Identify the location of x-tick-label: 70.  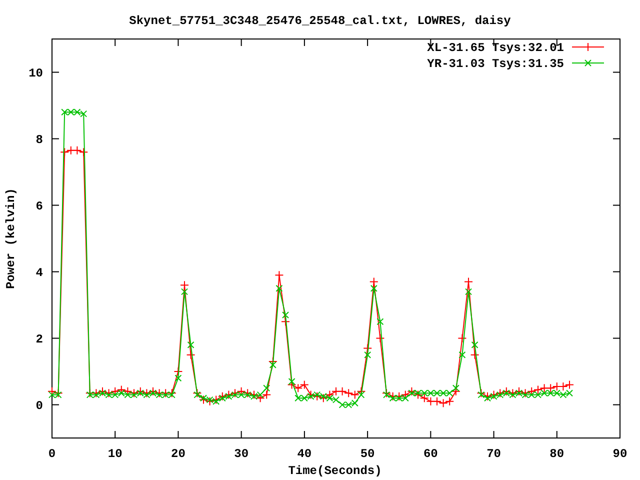
(493, 454).